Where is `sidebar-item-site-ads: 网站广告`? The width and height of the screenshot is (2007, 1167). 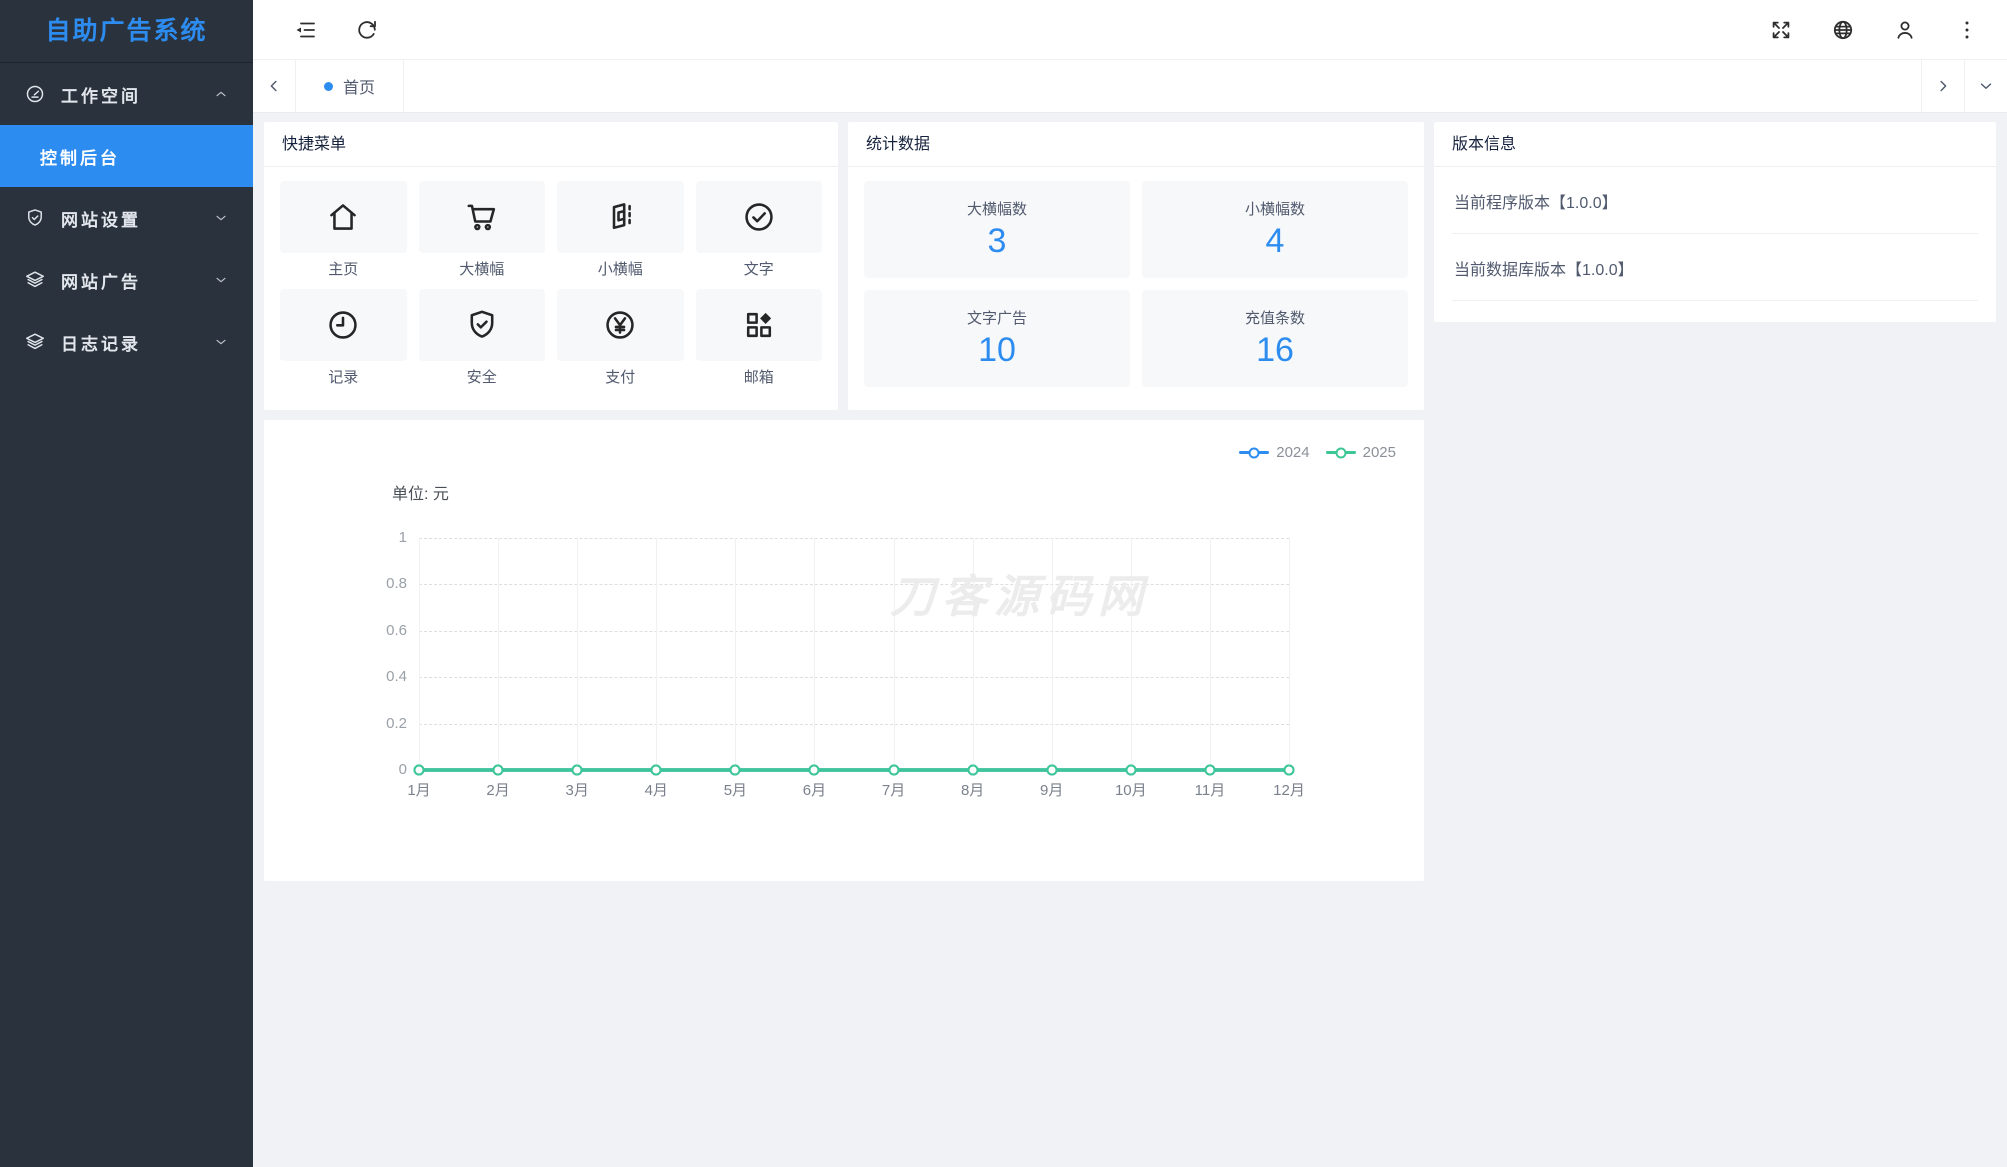 sidebar-item-site-ads: 网站广告 is located at coordinates (126, 280).